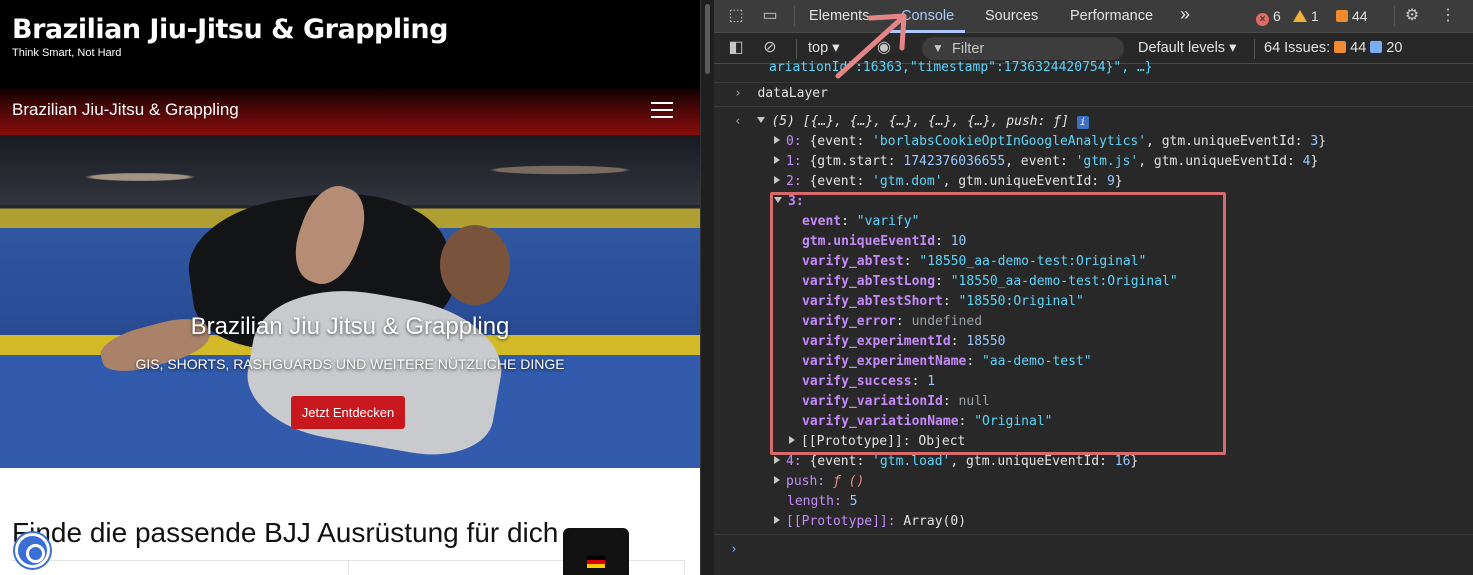 Image resolution: width=1473 pixels, height=575 pixels. Describe the element at coordinates (822, 502) in the screenshot. I see `length-row: length: 5` at that location.